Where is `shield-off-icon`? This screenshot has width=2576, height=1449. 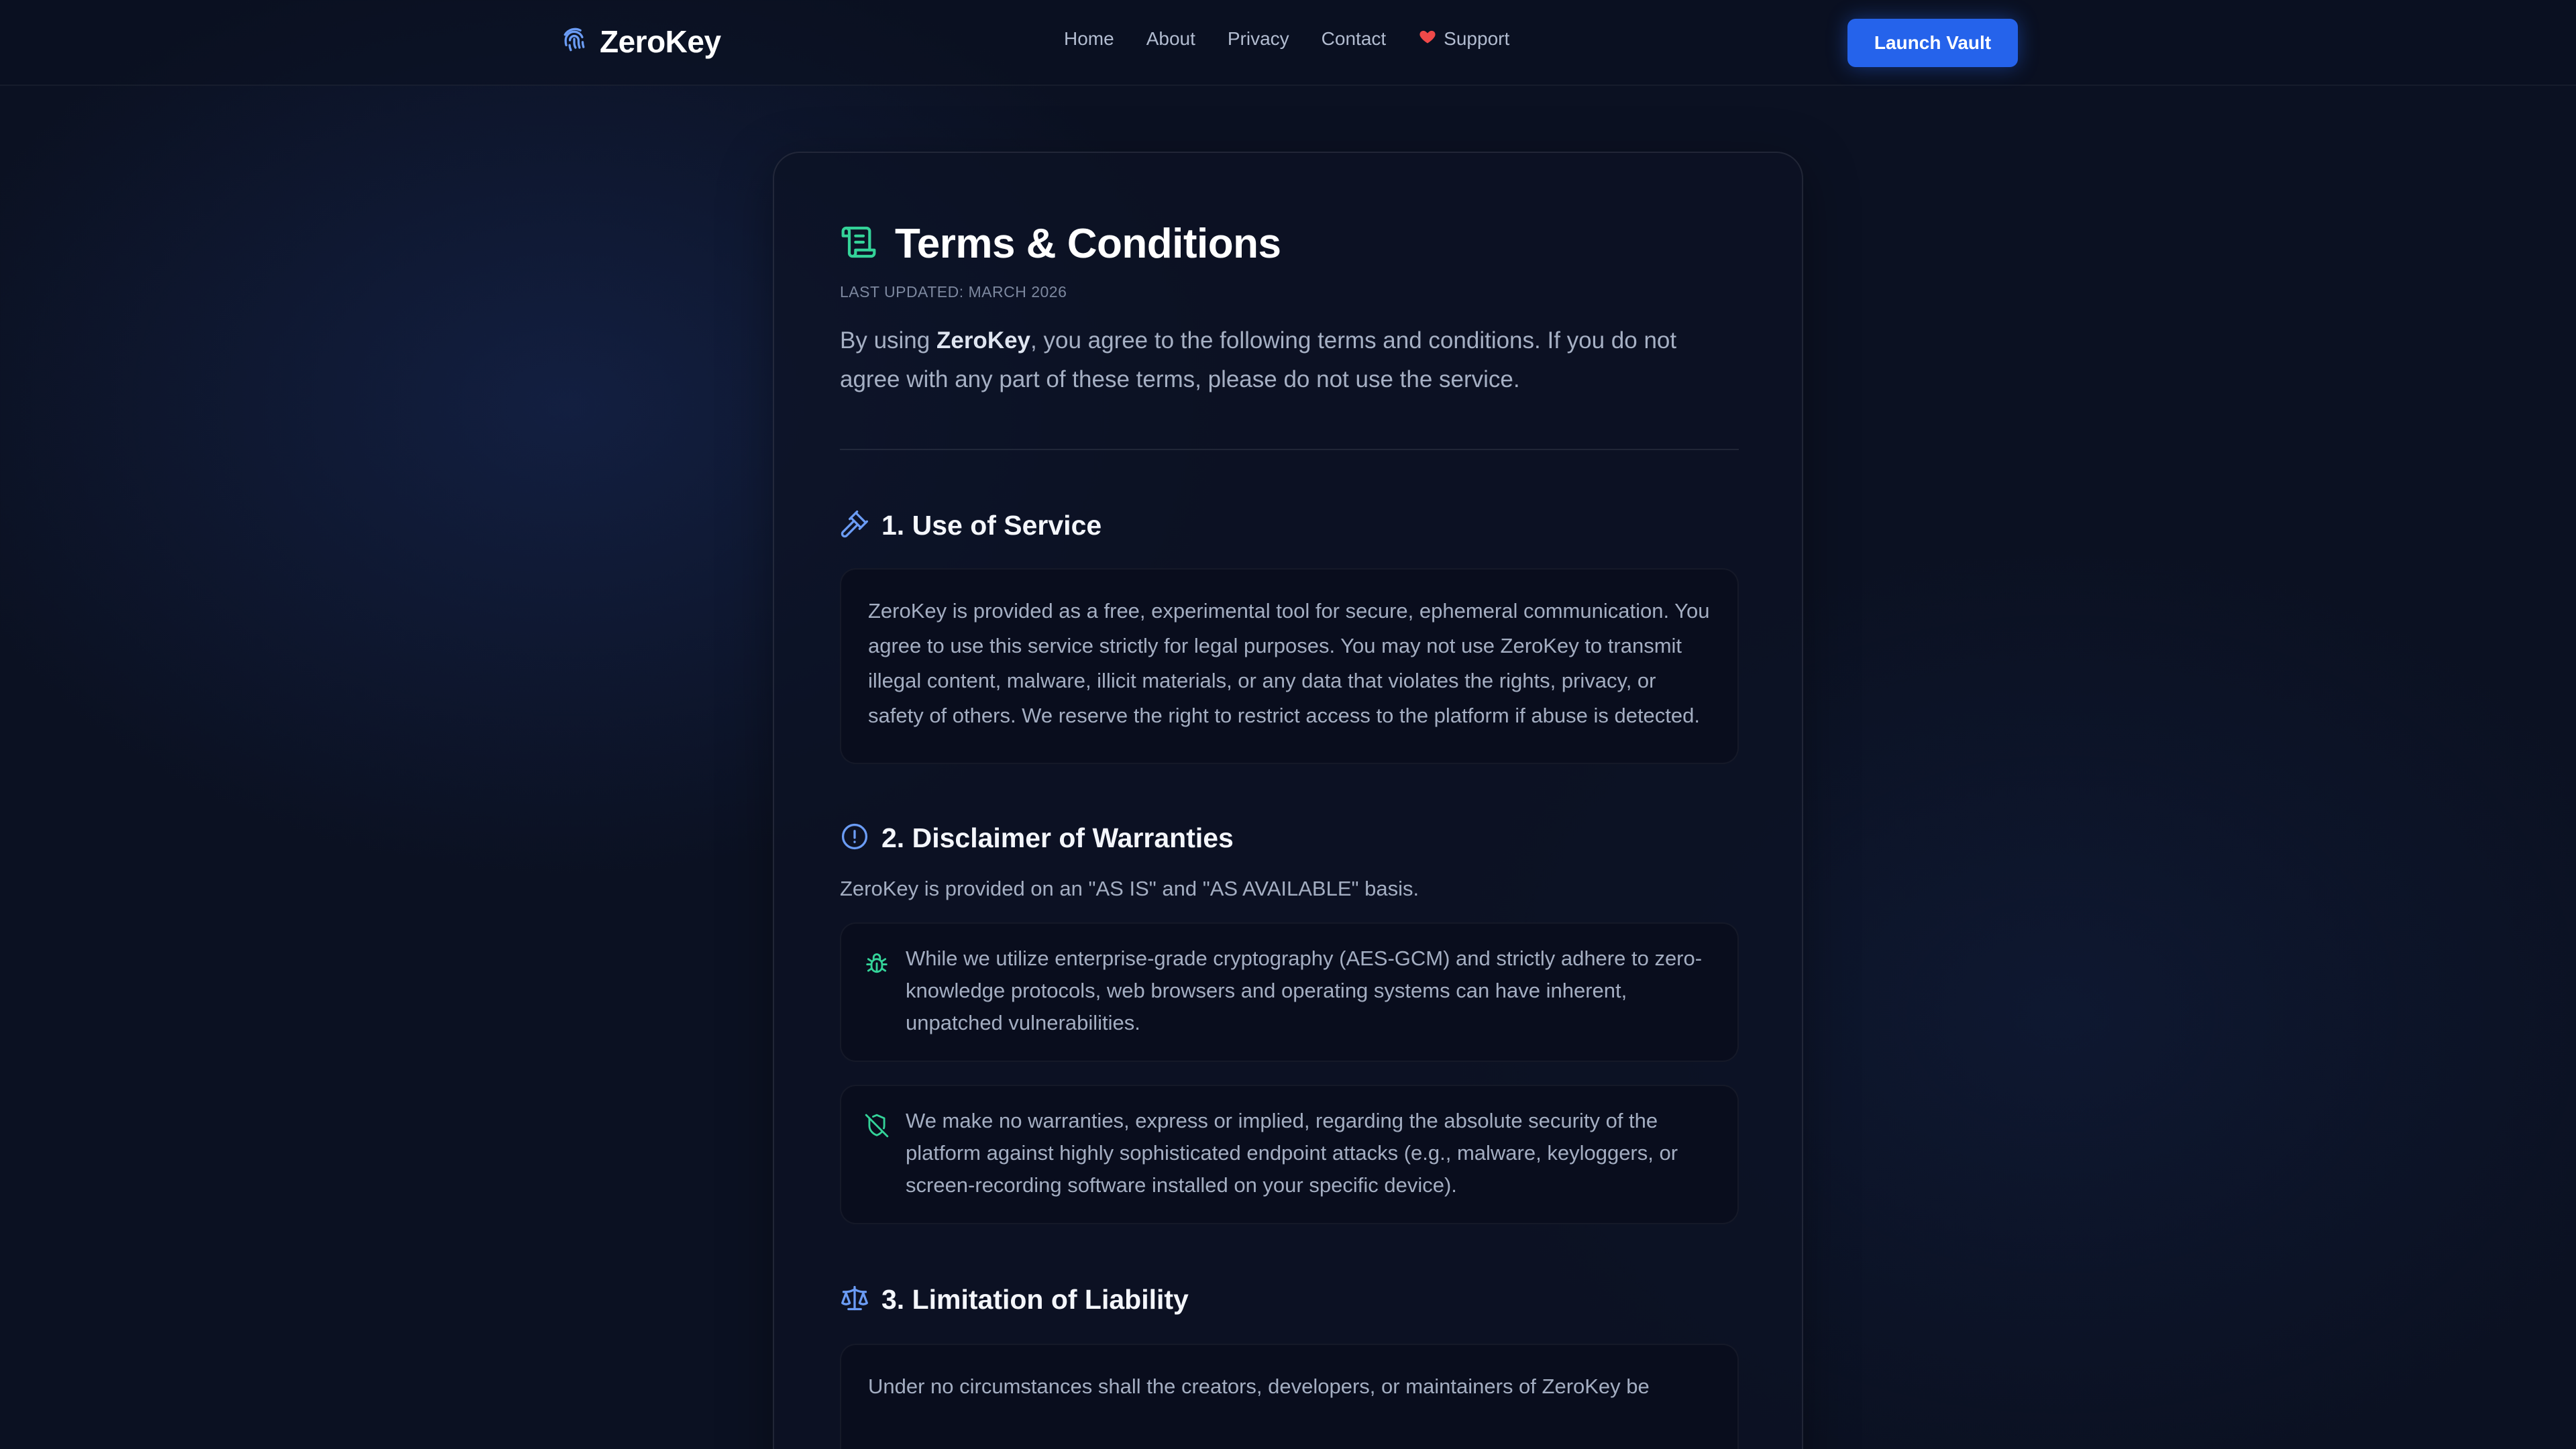 shield-off-icon is located at coordinates (877, 1123).